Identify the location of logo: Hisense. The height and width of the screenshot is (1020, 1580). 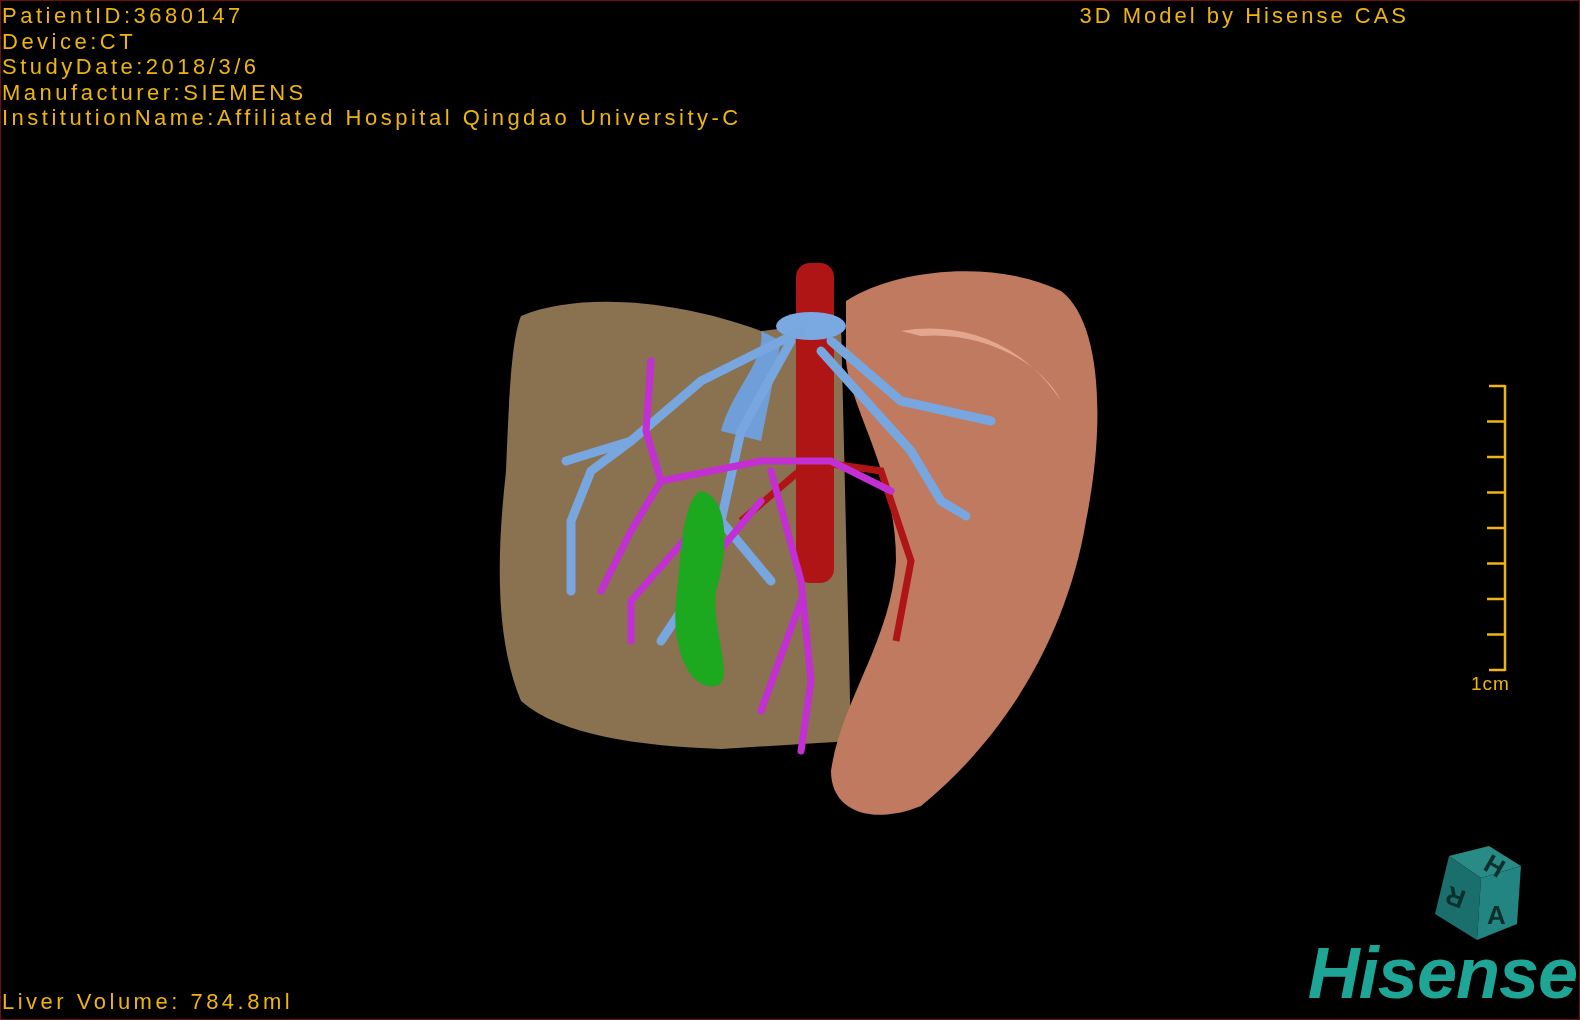
(1442, 973).